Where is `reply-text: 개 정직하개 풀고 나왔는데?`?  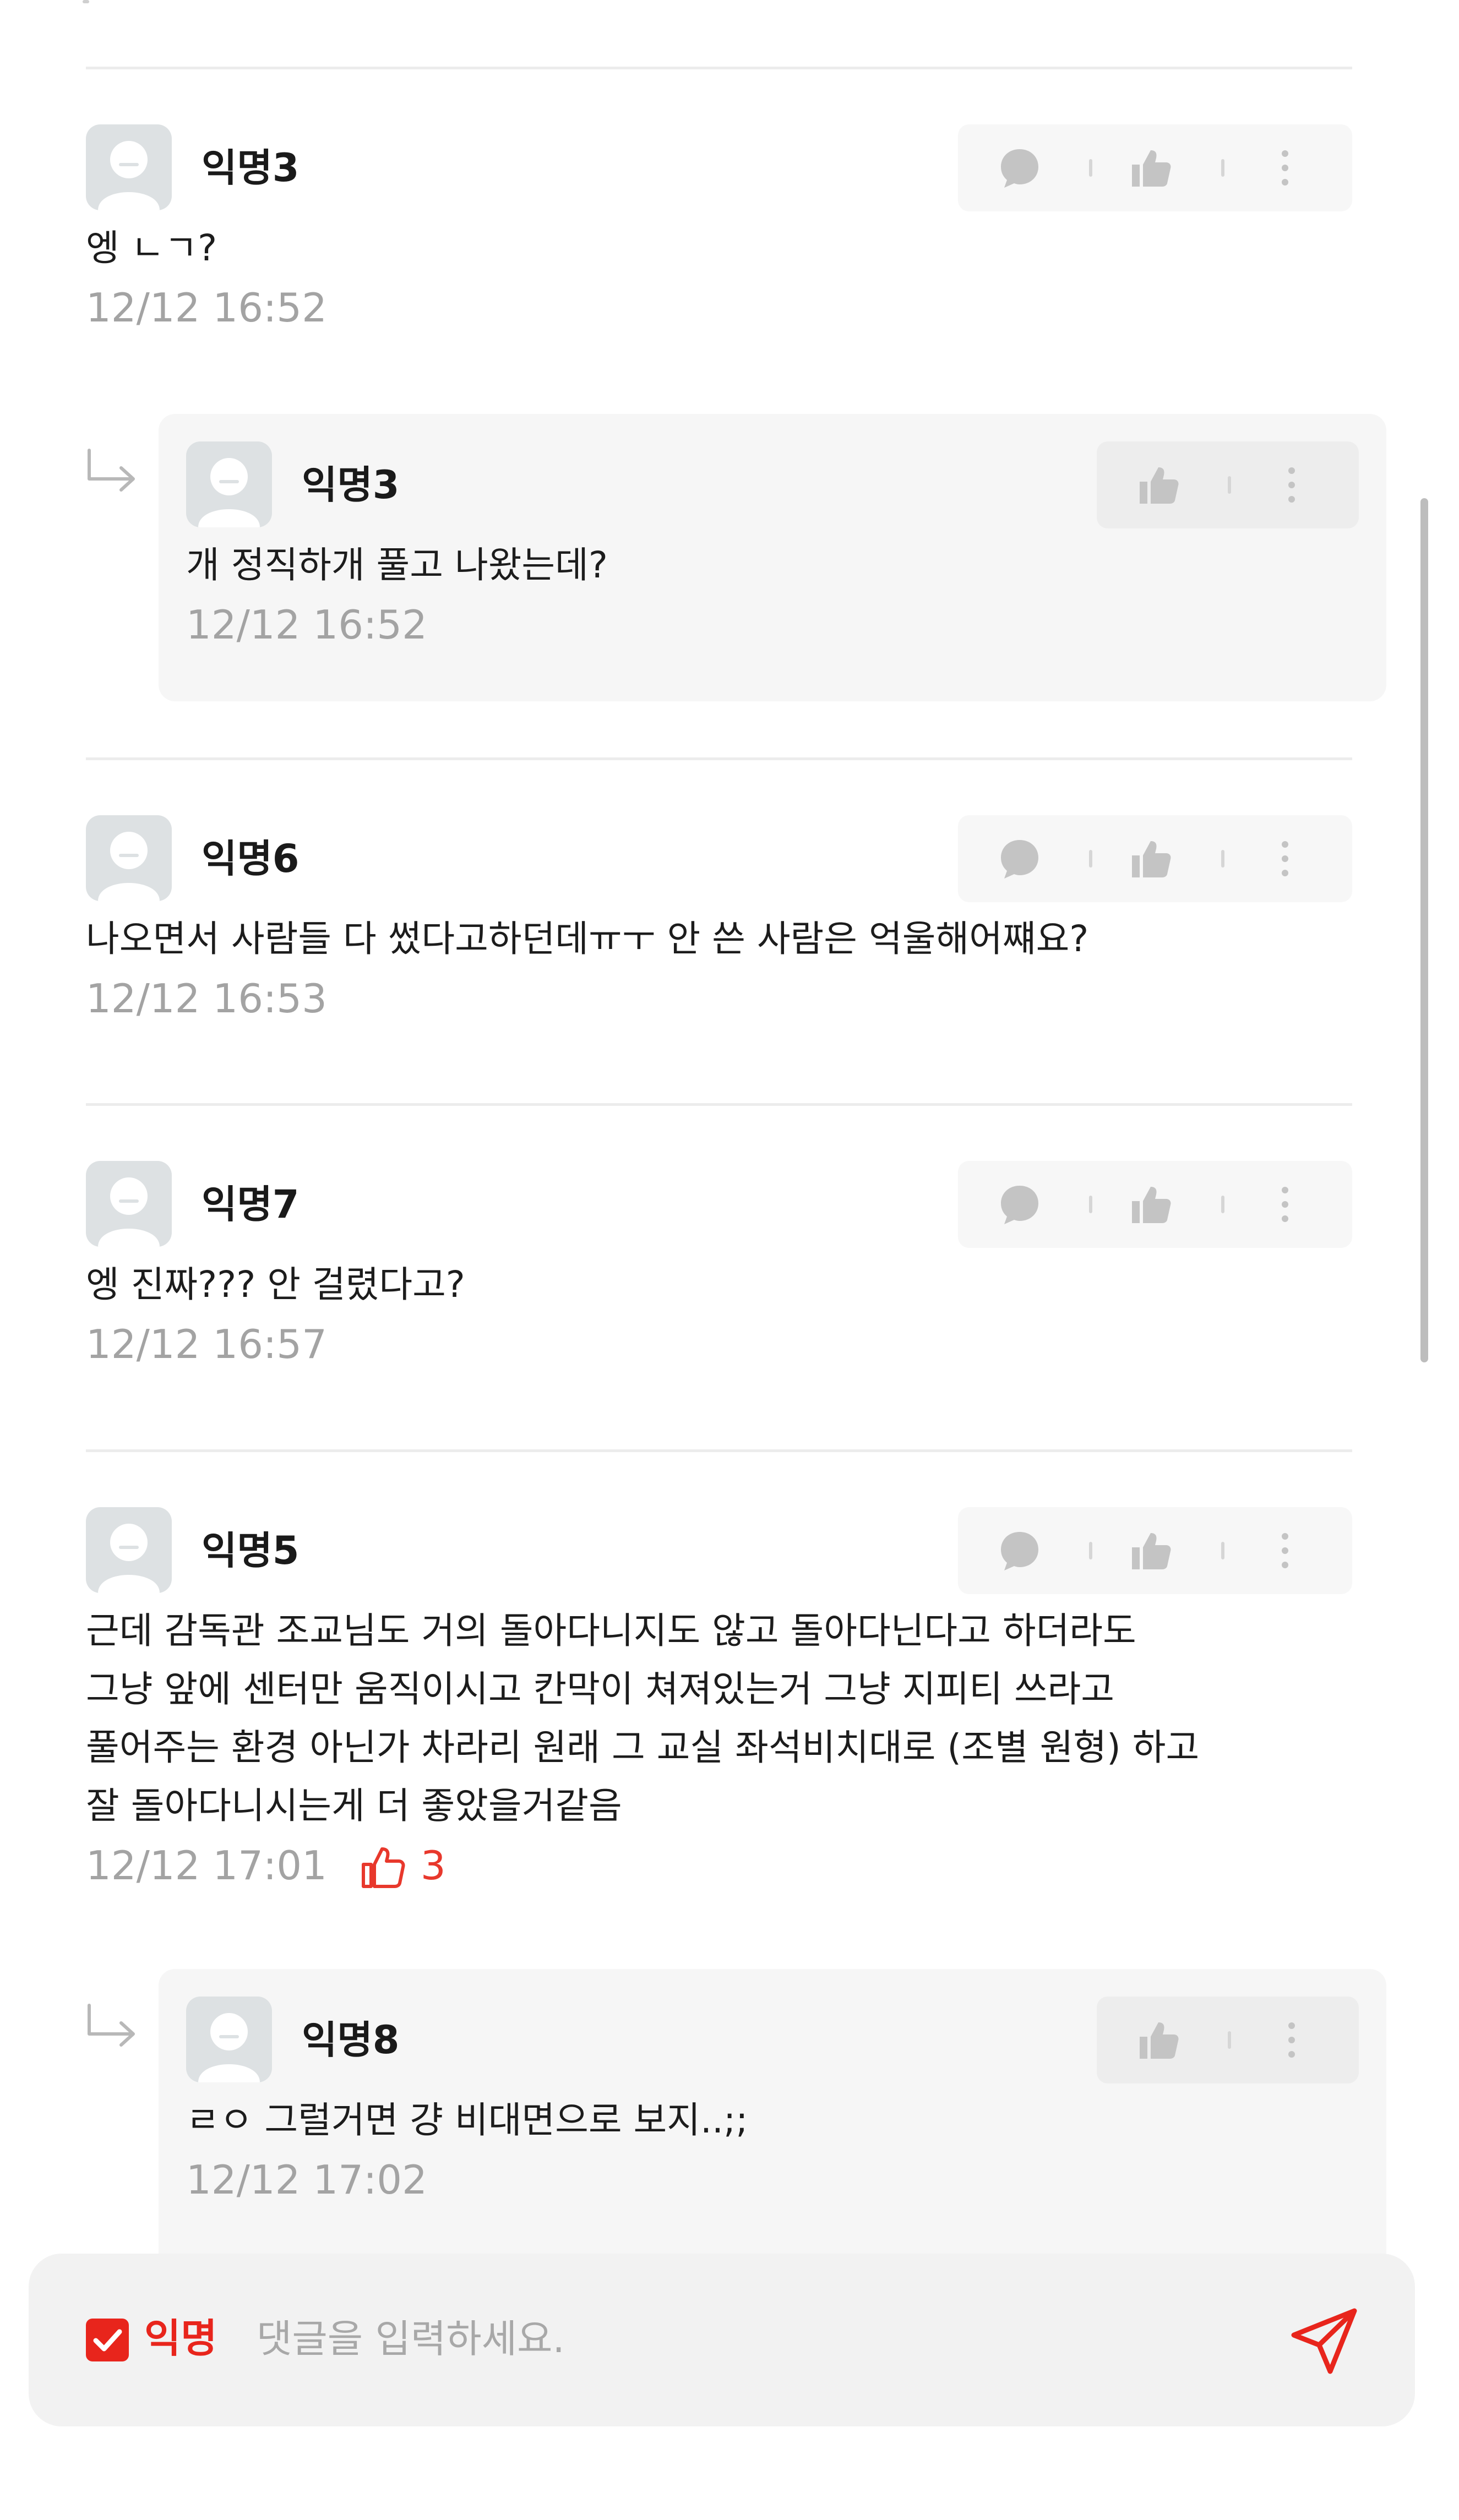
reply-text: 개 정직하개 풀고 나왔는데? is located at coordinates (397, 565).